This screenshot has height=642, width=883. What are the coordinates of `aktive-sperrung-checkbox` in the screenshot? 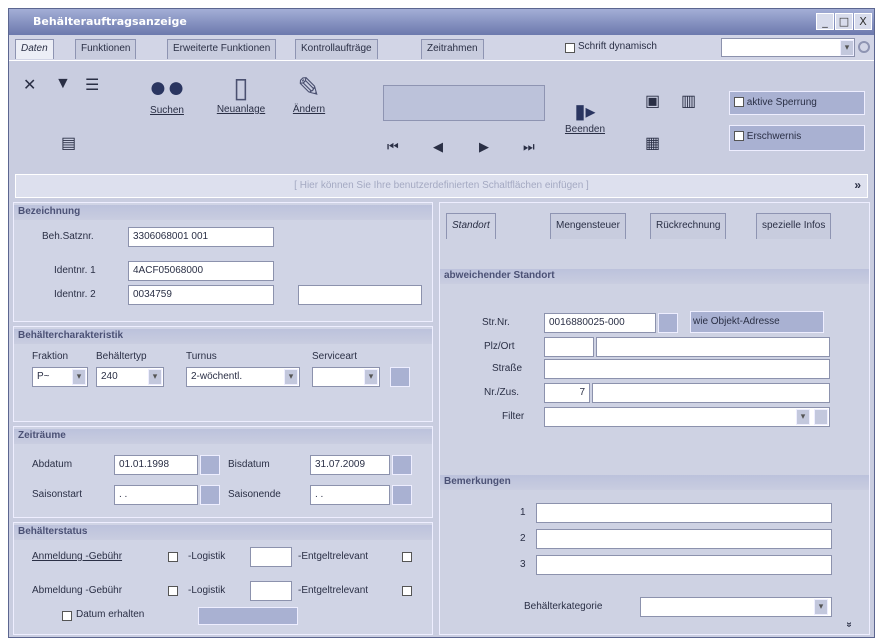 It's located at (739, 102).